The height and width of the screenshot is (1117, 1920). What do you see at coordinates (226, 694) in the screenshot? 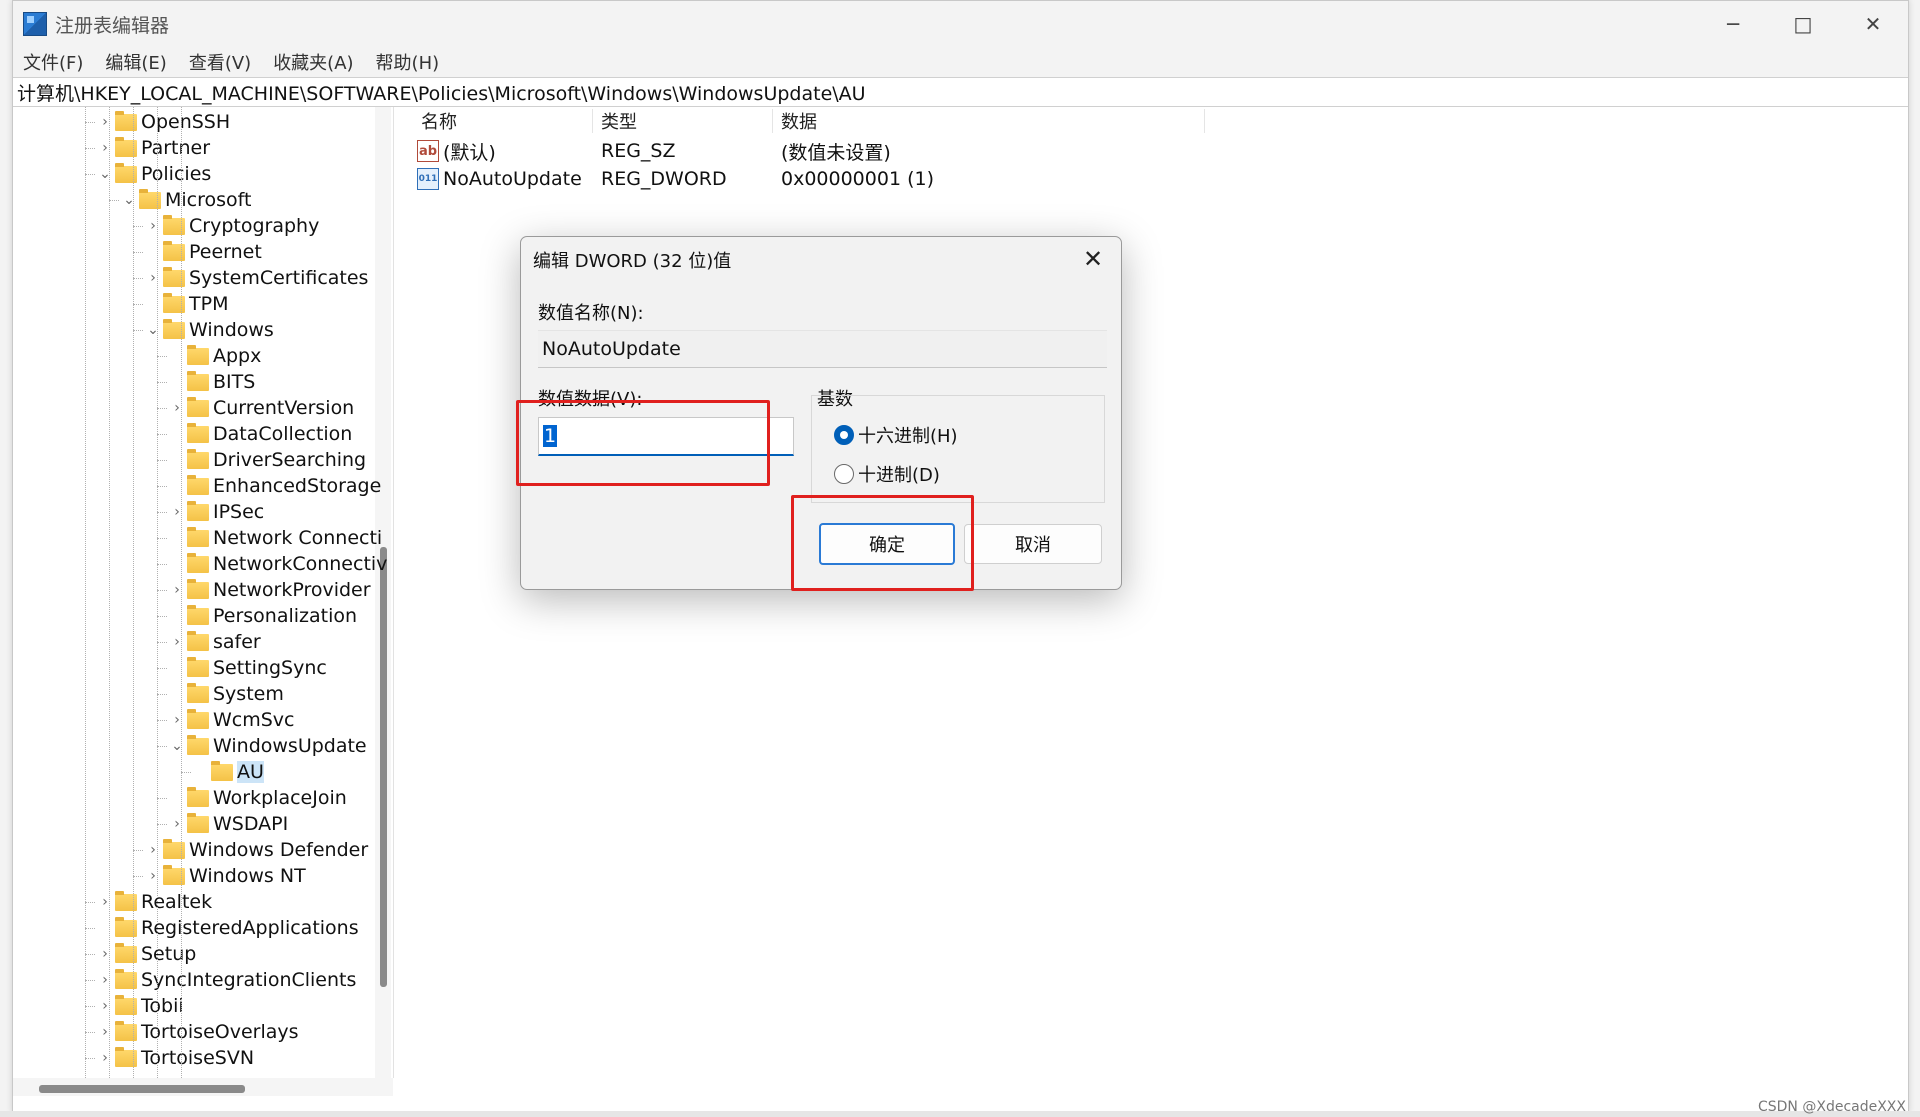
I see `tree-node: System` at bounding box center [226, 694].